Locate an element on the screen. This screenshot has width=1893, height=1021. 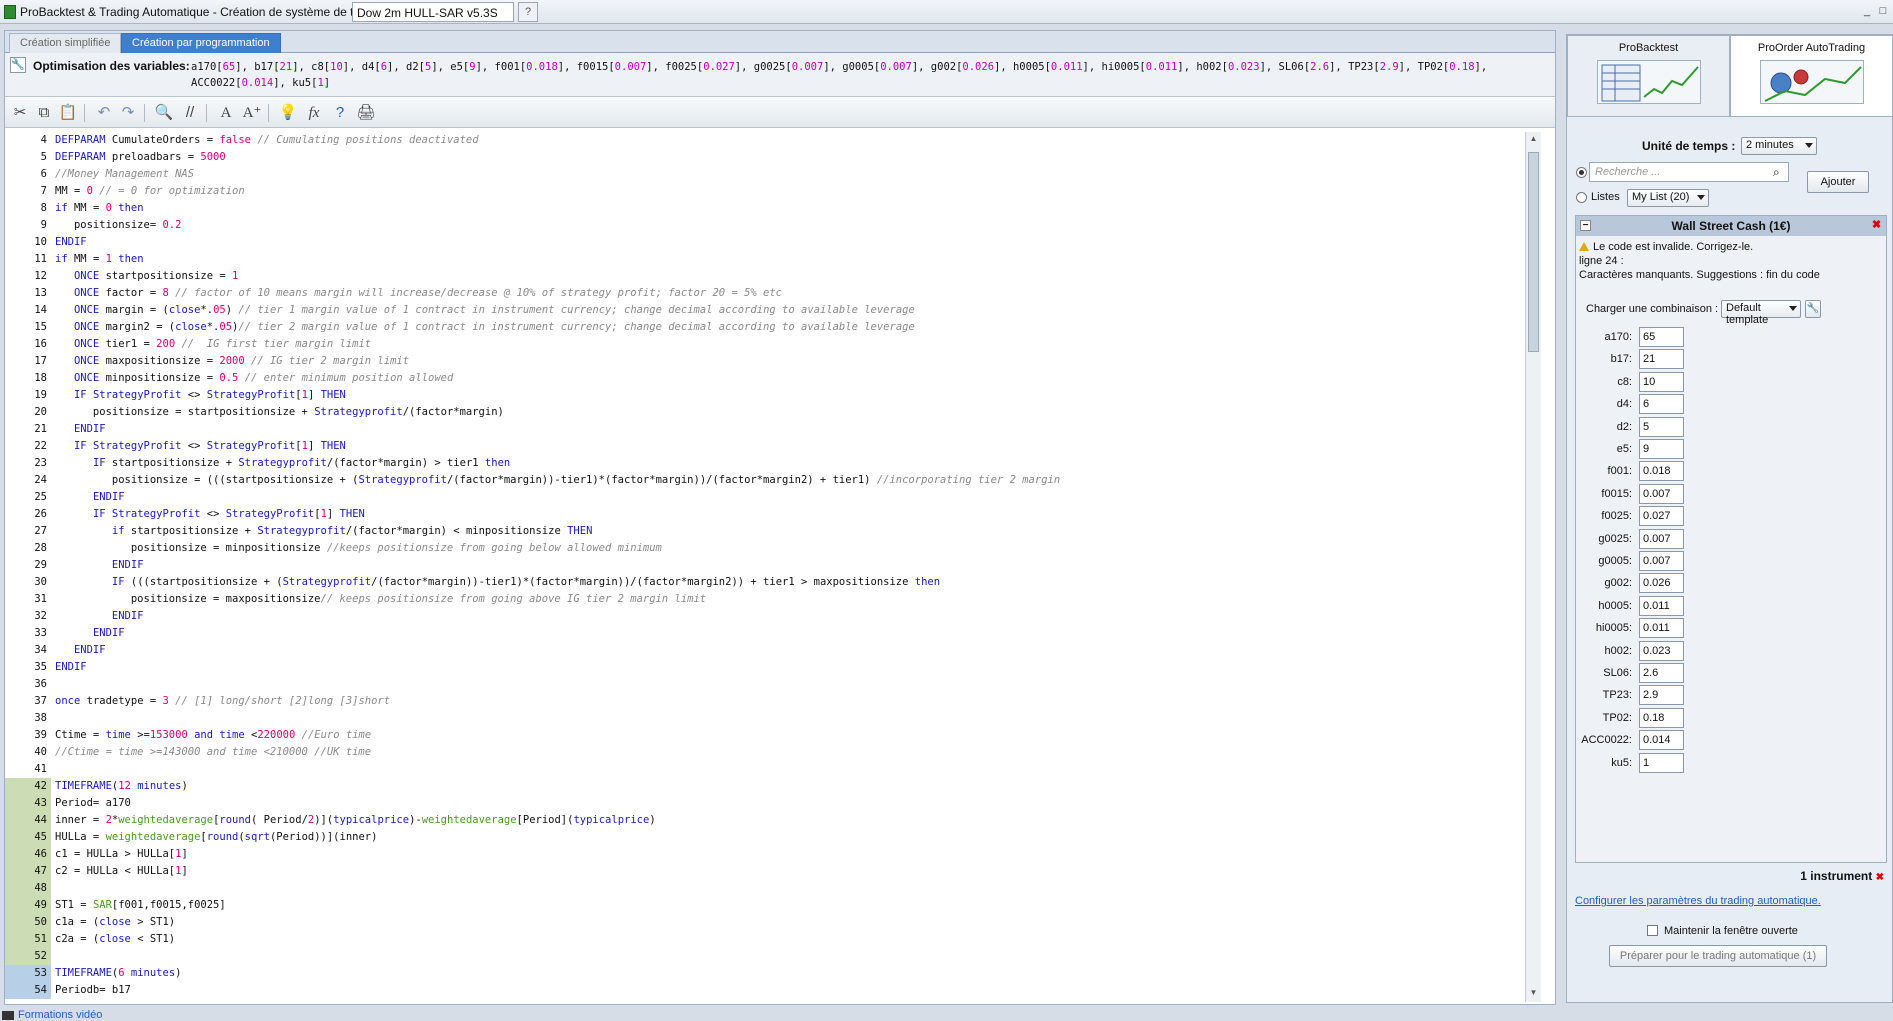
code-line: 34 ENDIF is located at coordinates (773, 650).